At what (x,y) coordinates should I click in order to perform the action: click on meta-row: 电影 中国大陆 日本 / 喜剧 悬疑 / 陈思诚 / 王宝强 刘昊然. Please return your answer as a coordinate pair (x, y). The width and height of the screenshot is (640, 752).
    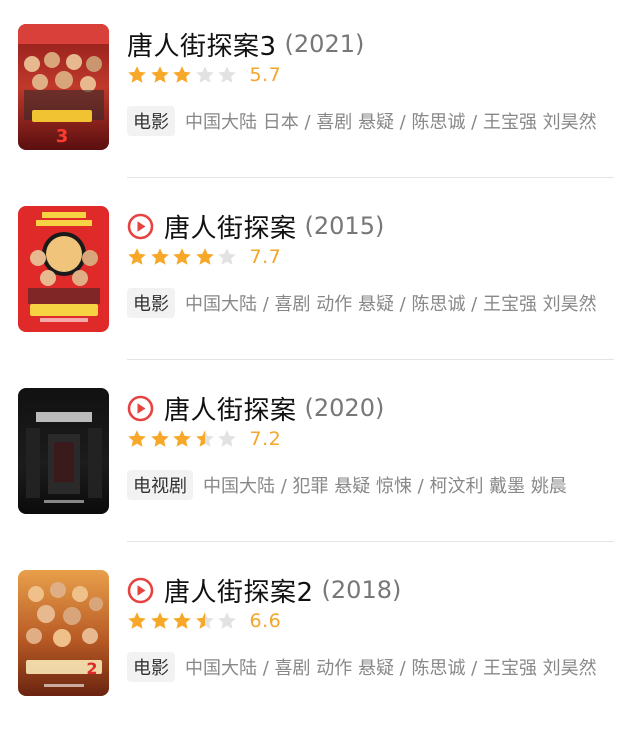
    Looking at the image, I should click on (370, 121).